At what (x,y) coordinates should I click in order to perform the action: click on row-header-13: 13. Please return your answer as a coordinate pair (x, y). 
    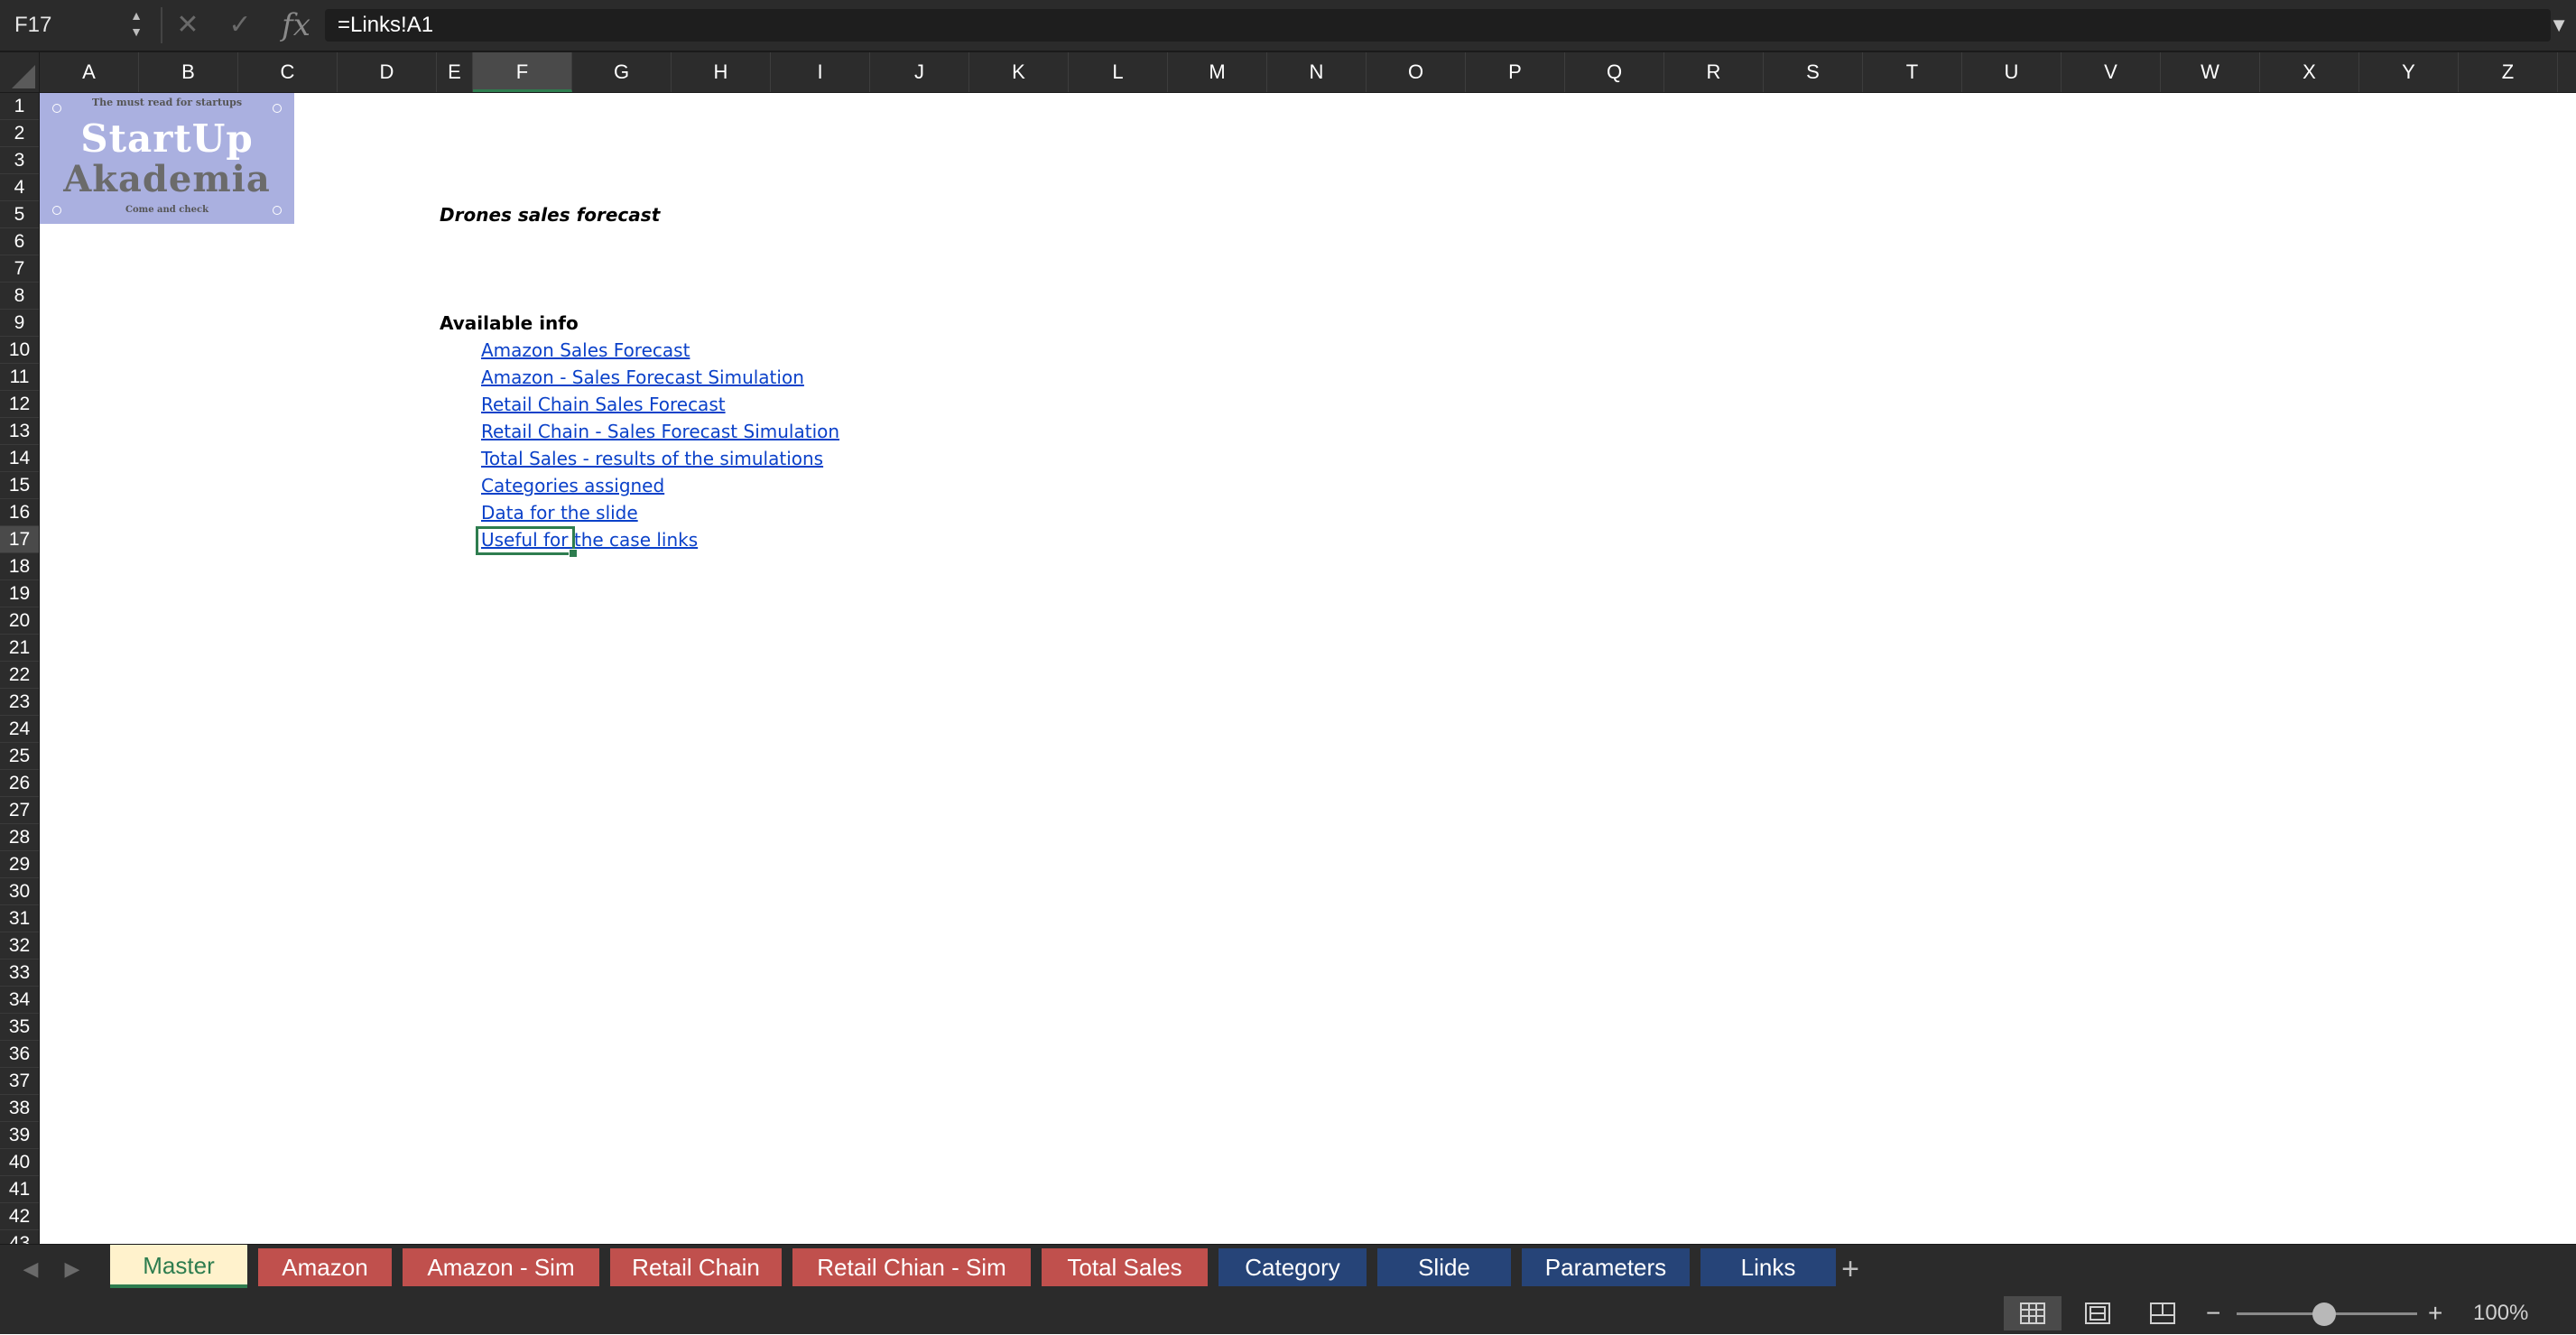
    Looking at the image, I should click on (19, 431).